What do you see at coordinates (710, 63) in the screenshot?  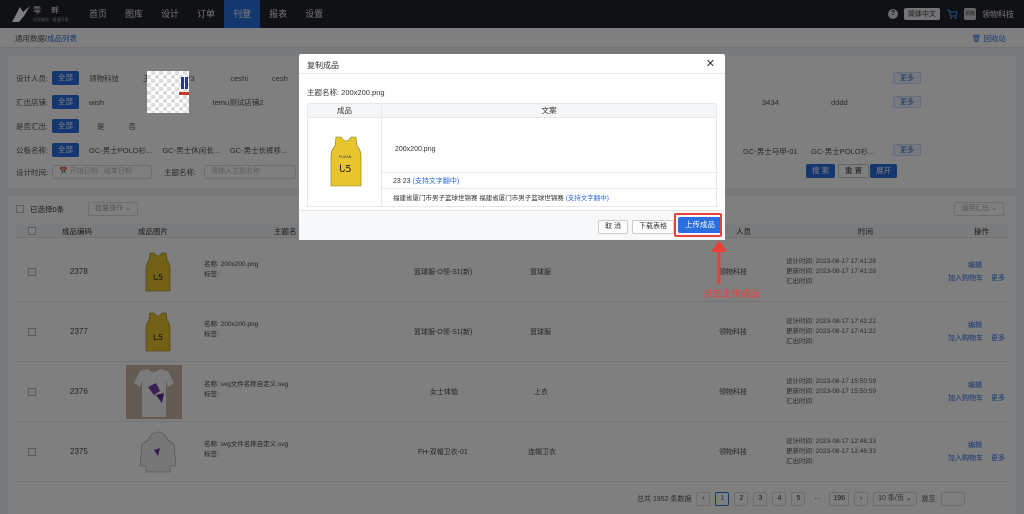 I see `close-icon: ✕` at bounding box center [710, 63].